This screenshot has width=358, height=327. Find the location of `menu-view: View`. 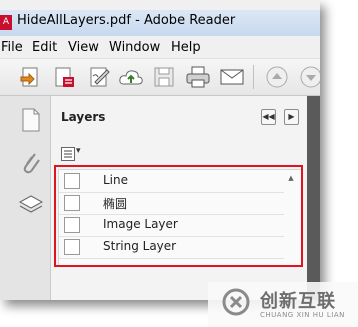

menu-view: View is located at coordinates (83, 47).